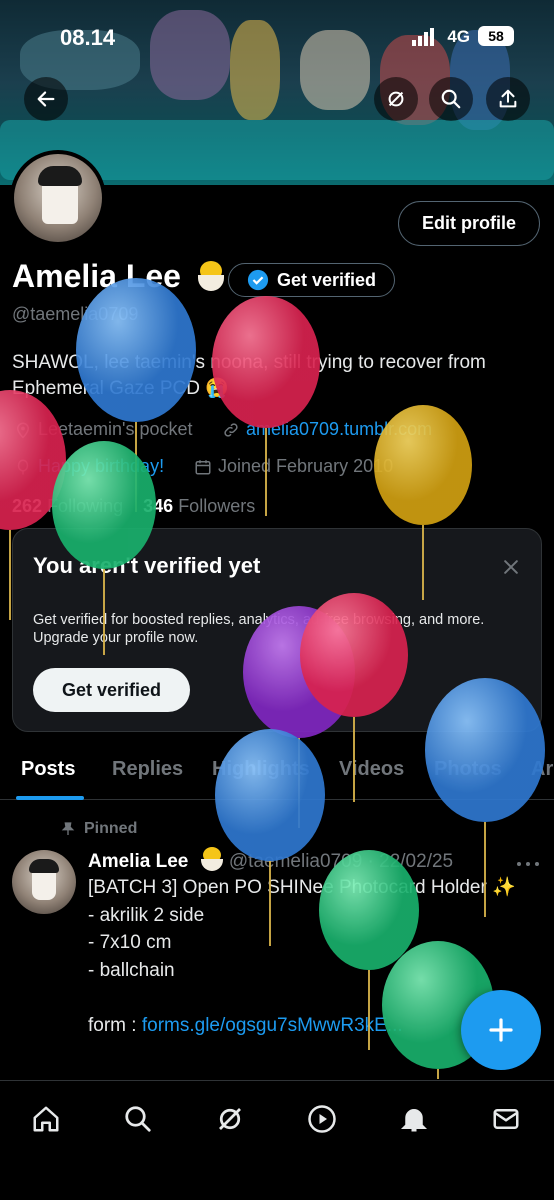 Image resolution: width=554 pixels, height=1200 pixels. What do you see at coordinates (88, 37) in the screenshot?
I see `status-time: 08.14` at bounding box center [88, 37].